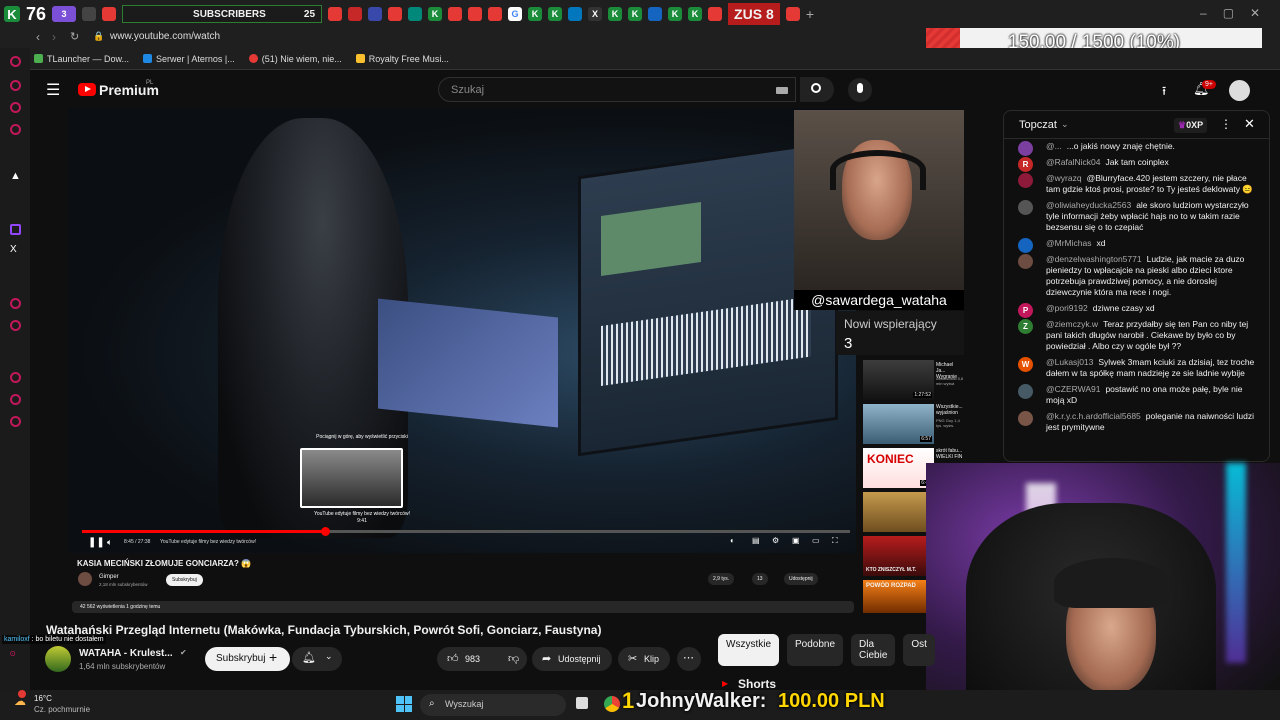  I want to click on back-icon: ‹, so click(38, 37).